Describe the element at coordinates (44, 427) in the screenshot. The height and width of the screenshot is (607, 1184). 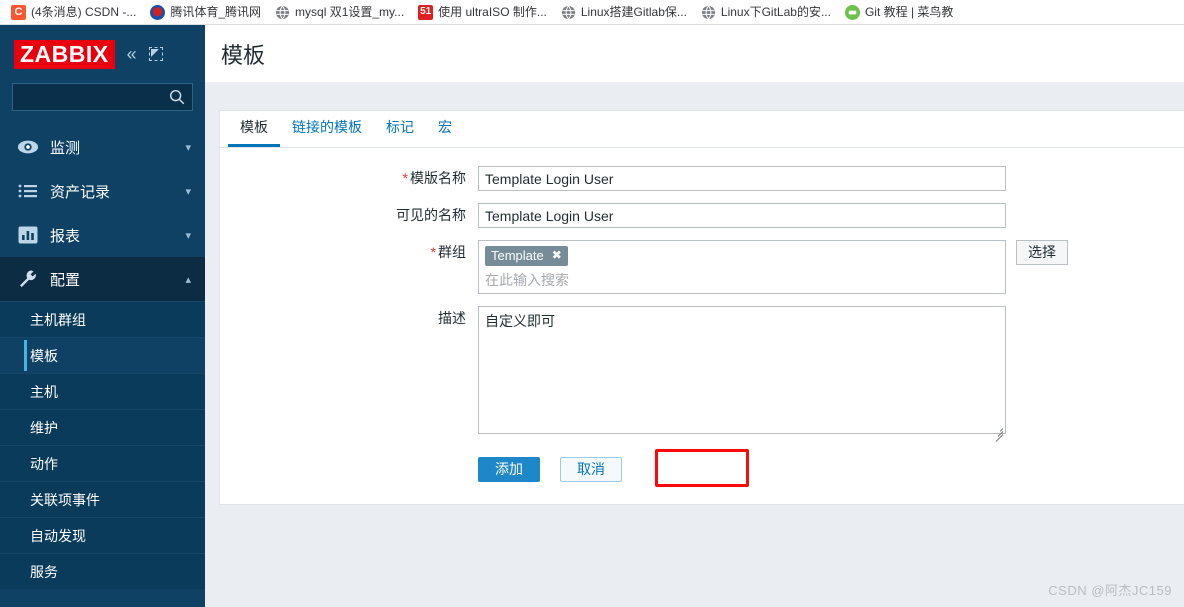
I see `sidebar-subitem-label: 维护` at that location.